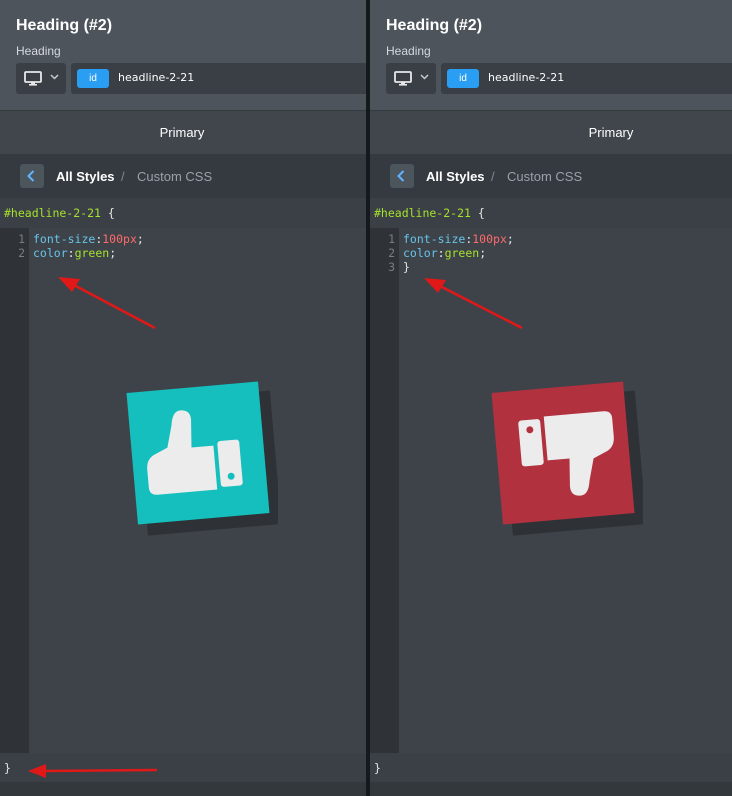 The image size is (732, 796). Describe the element at coordinates (567, 458) in the screenshot. I see `thumbs-down-icon` at that location.